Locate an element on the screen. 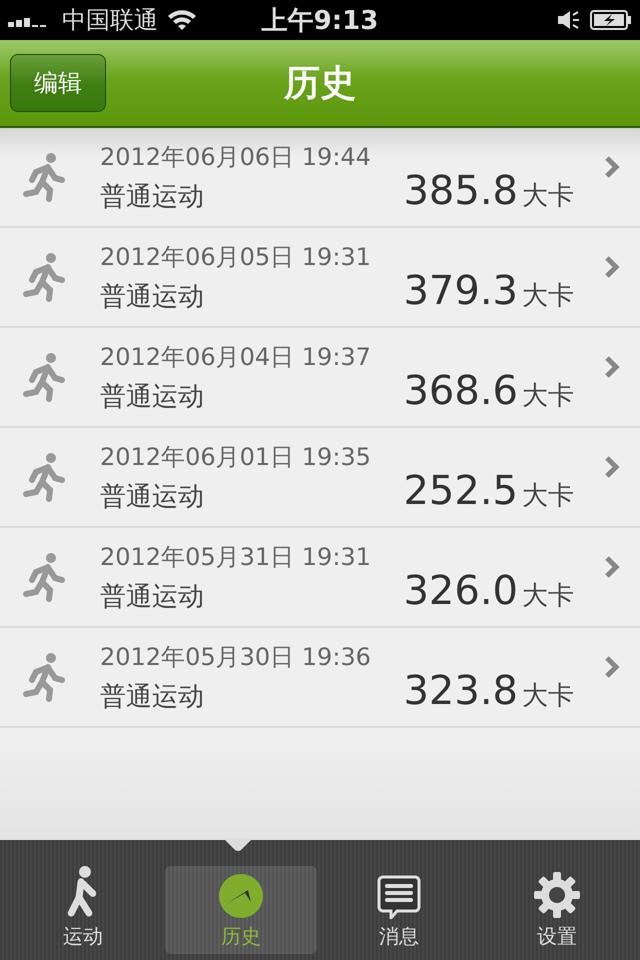  calorie-value: 379.3 is located at coordinates (460, 291).